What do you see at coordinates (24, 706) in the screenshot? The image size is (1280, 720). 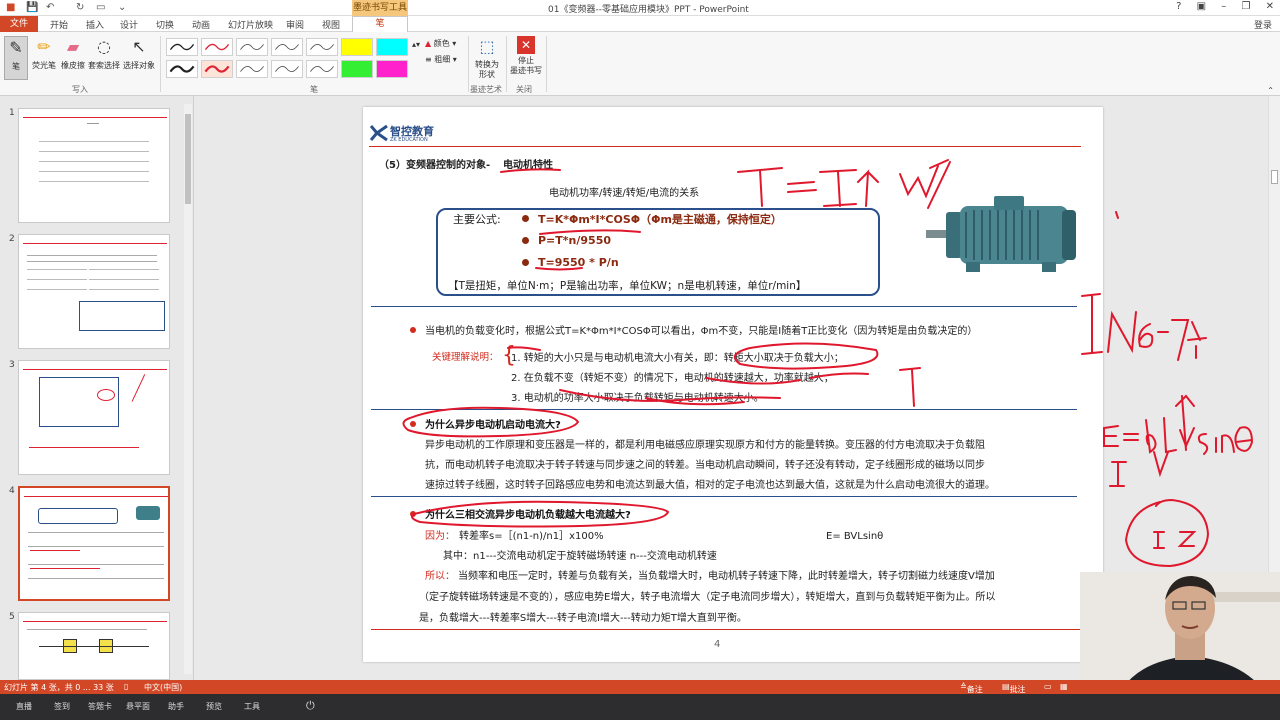 I see `taskbar-live: 直播` at bounding box center [24, 706].